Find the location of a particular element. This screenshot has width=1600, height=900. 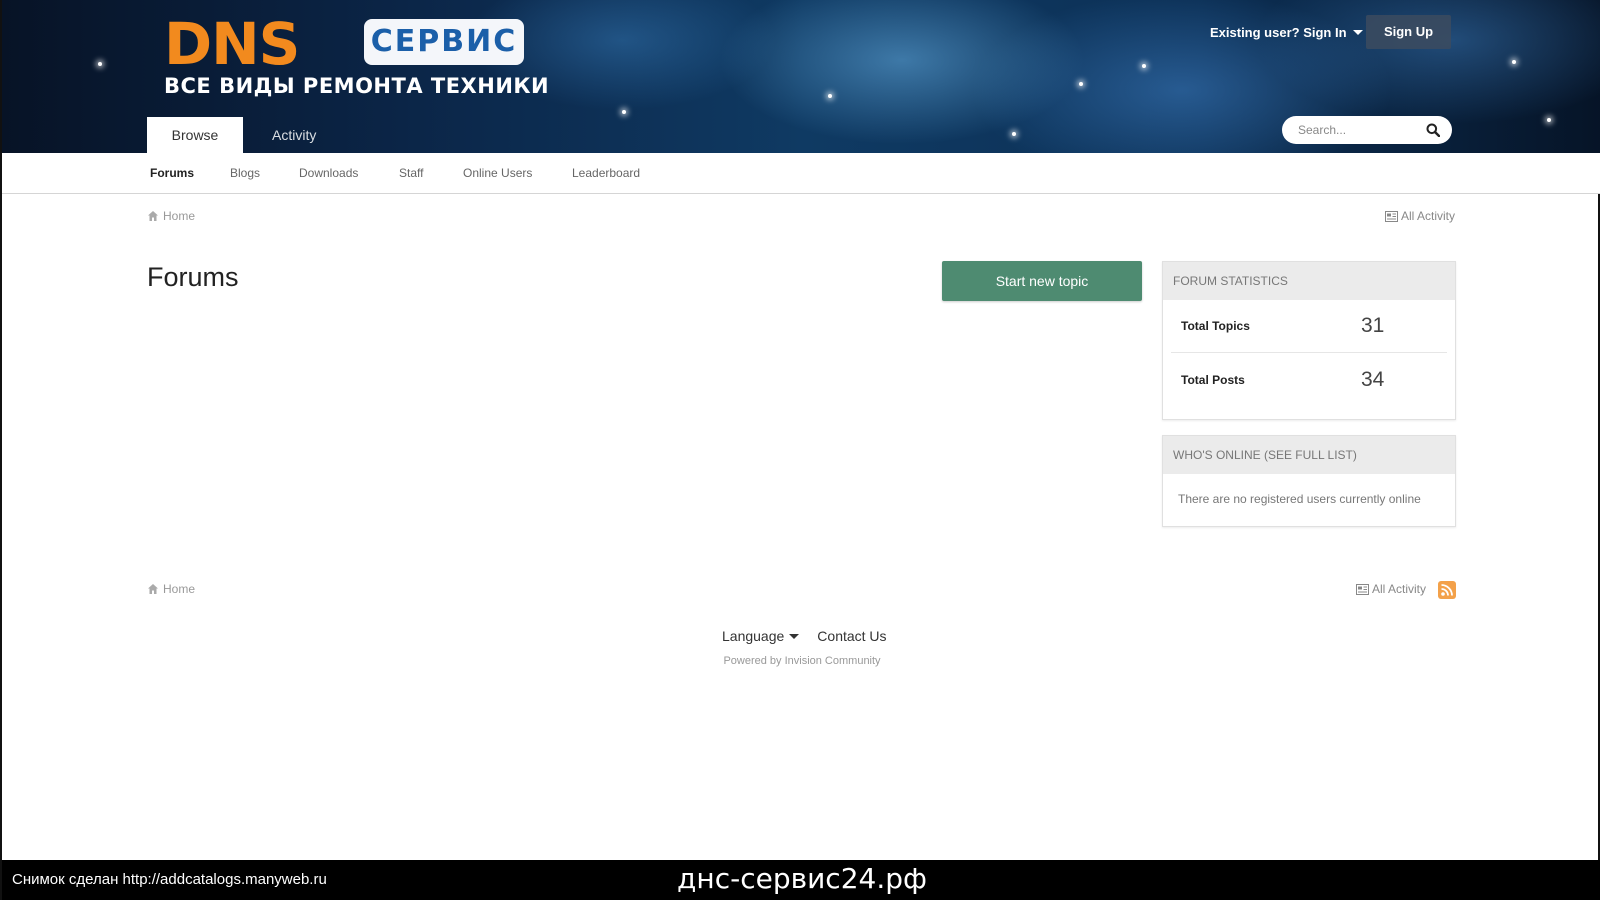

subnav-item-blogs: Blogs is located at coordinates (245, 173).